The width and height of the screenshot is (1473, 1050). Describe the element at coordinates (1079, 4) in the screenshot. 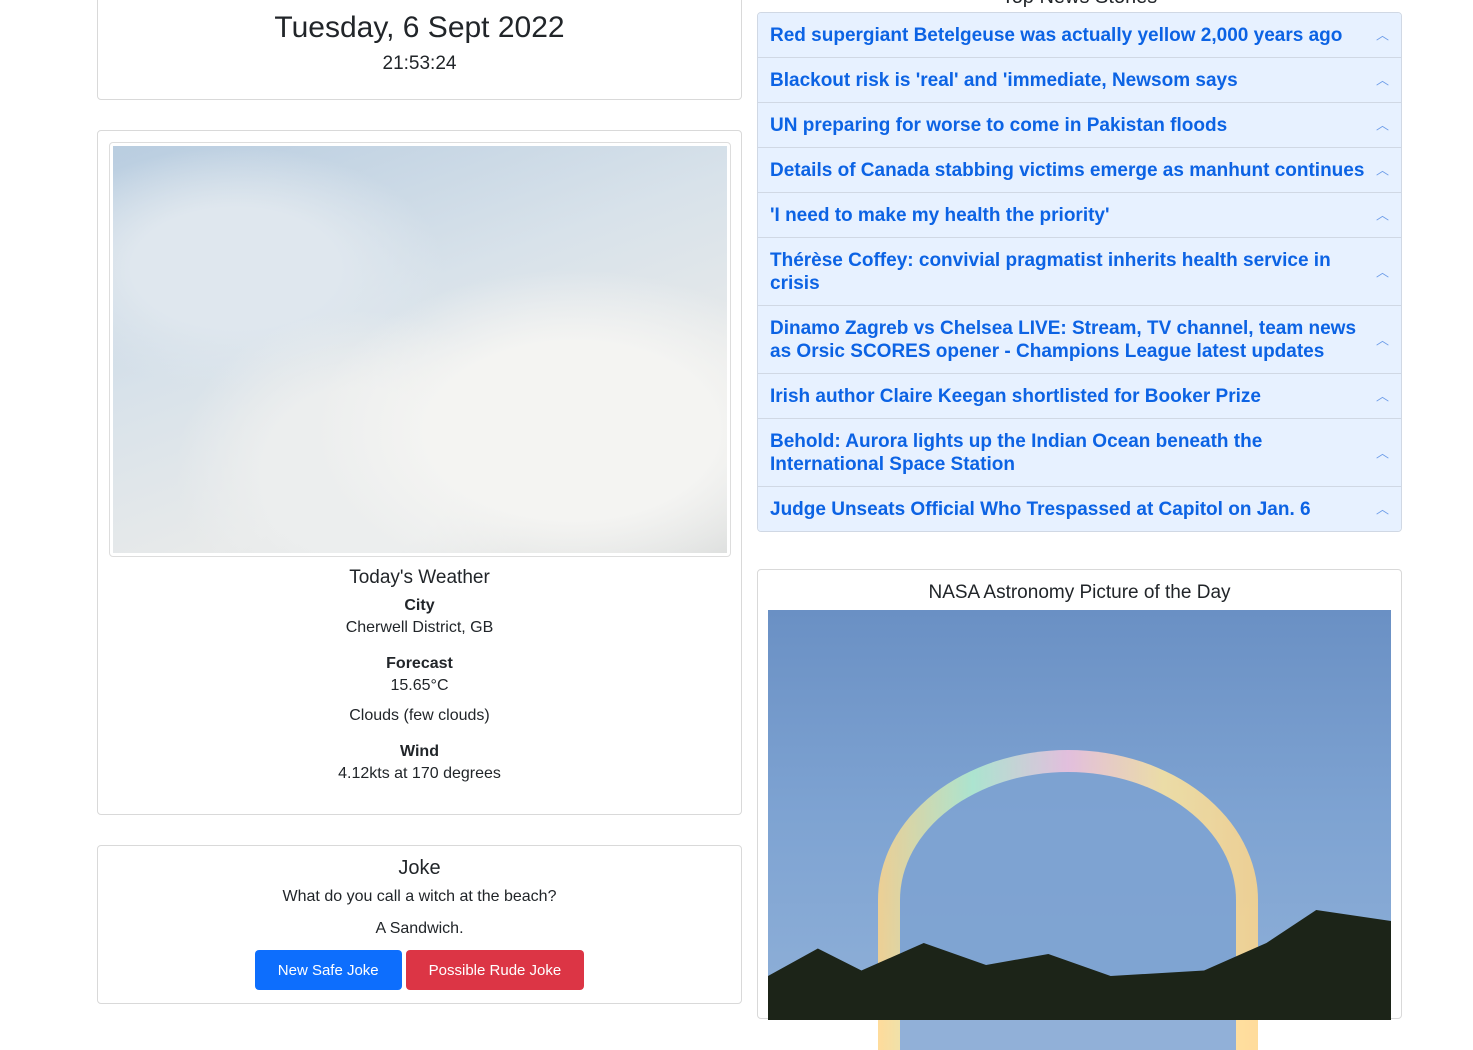

I see `news-title: Top News Stories` at that location.